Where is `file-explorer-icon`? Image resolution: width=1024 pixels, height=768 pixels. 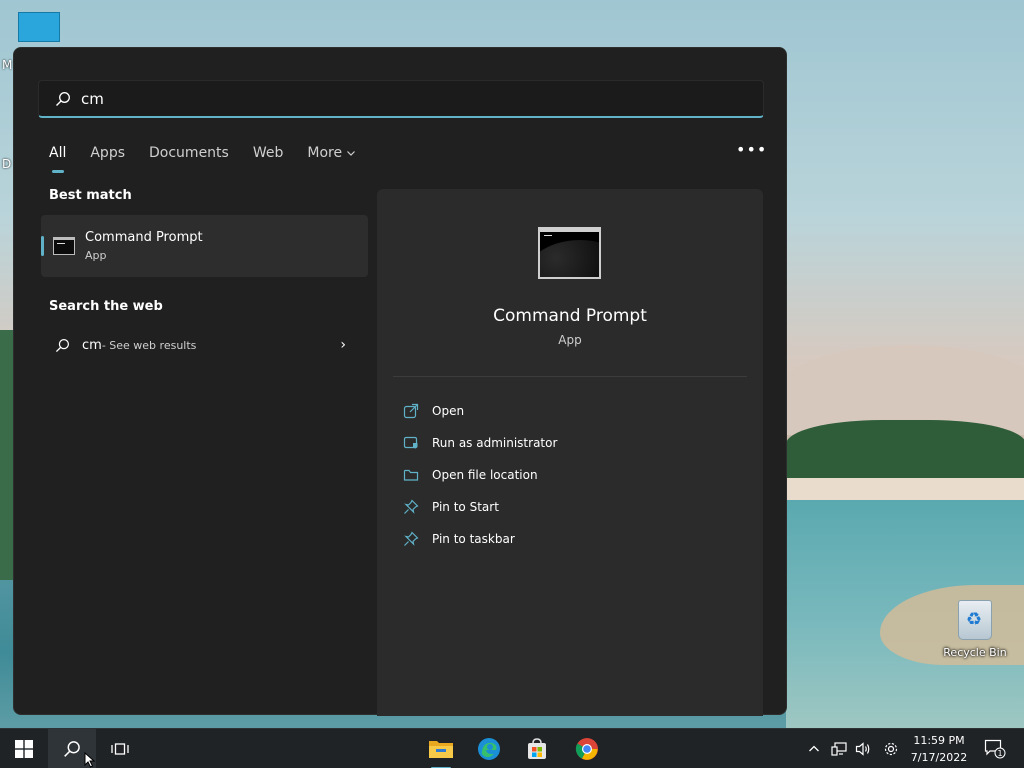 file-explorer-icon is located at coordinates (441, 749).